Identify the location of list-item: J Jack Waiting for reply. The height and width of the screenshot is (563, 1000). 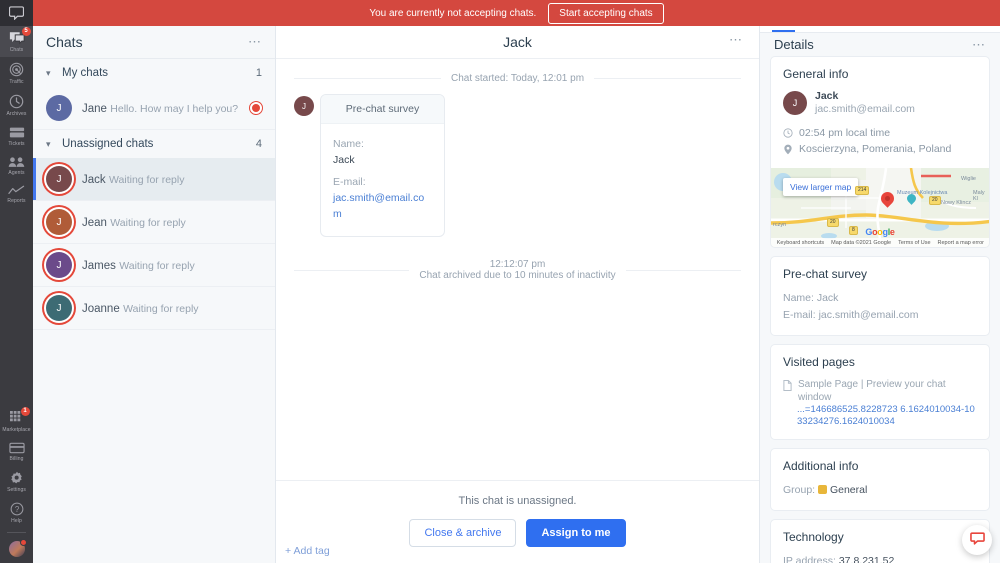
(154, 179).